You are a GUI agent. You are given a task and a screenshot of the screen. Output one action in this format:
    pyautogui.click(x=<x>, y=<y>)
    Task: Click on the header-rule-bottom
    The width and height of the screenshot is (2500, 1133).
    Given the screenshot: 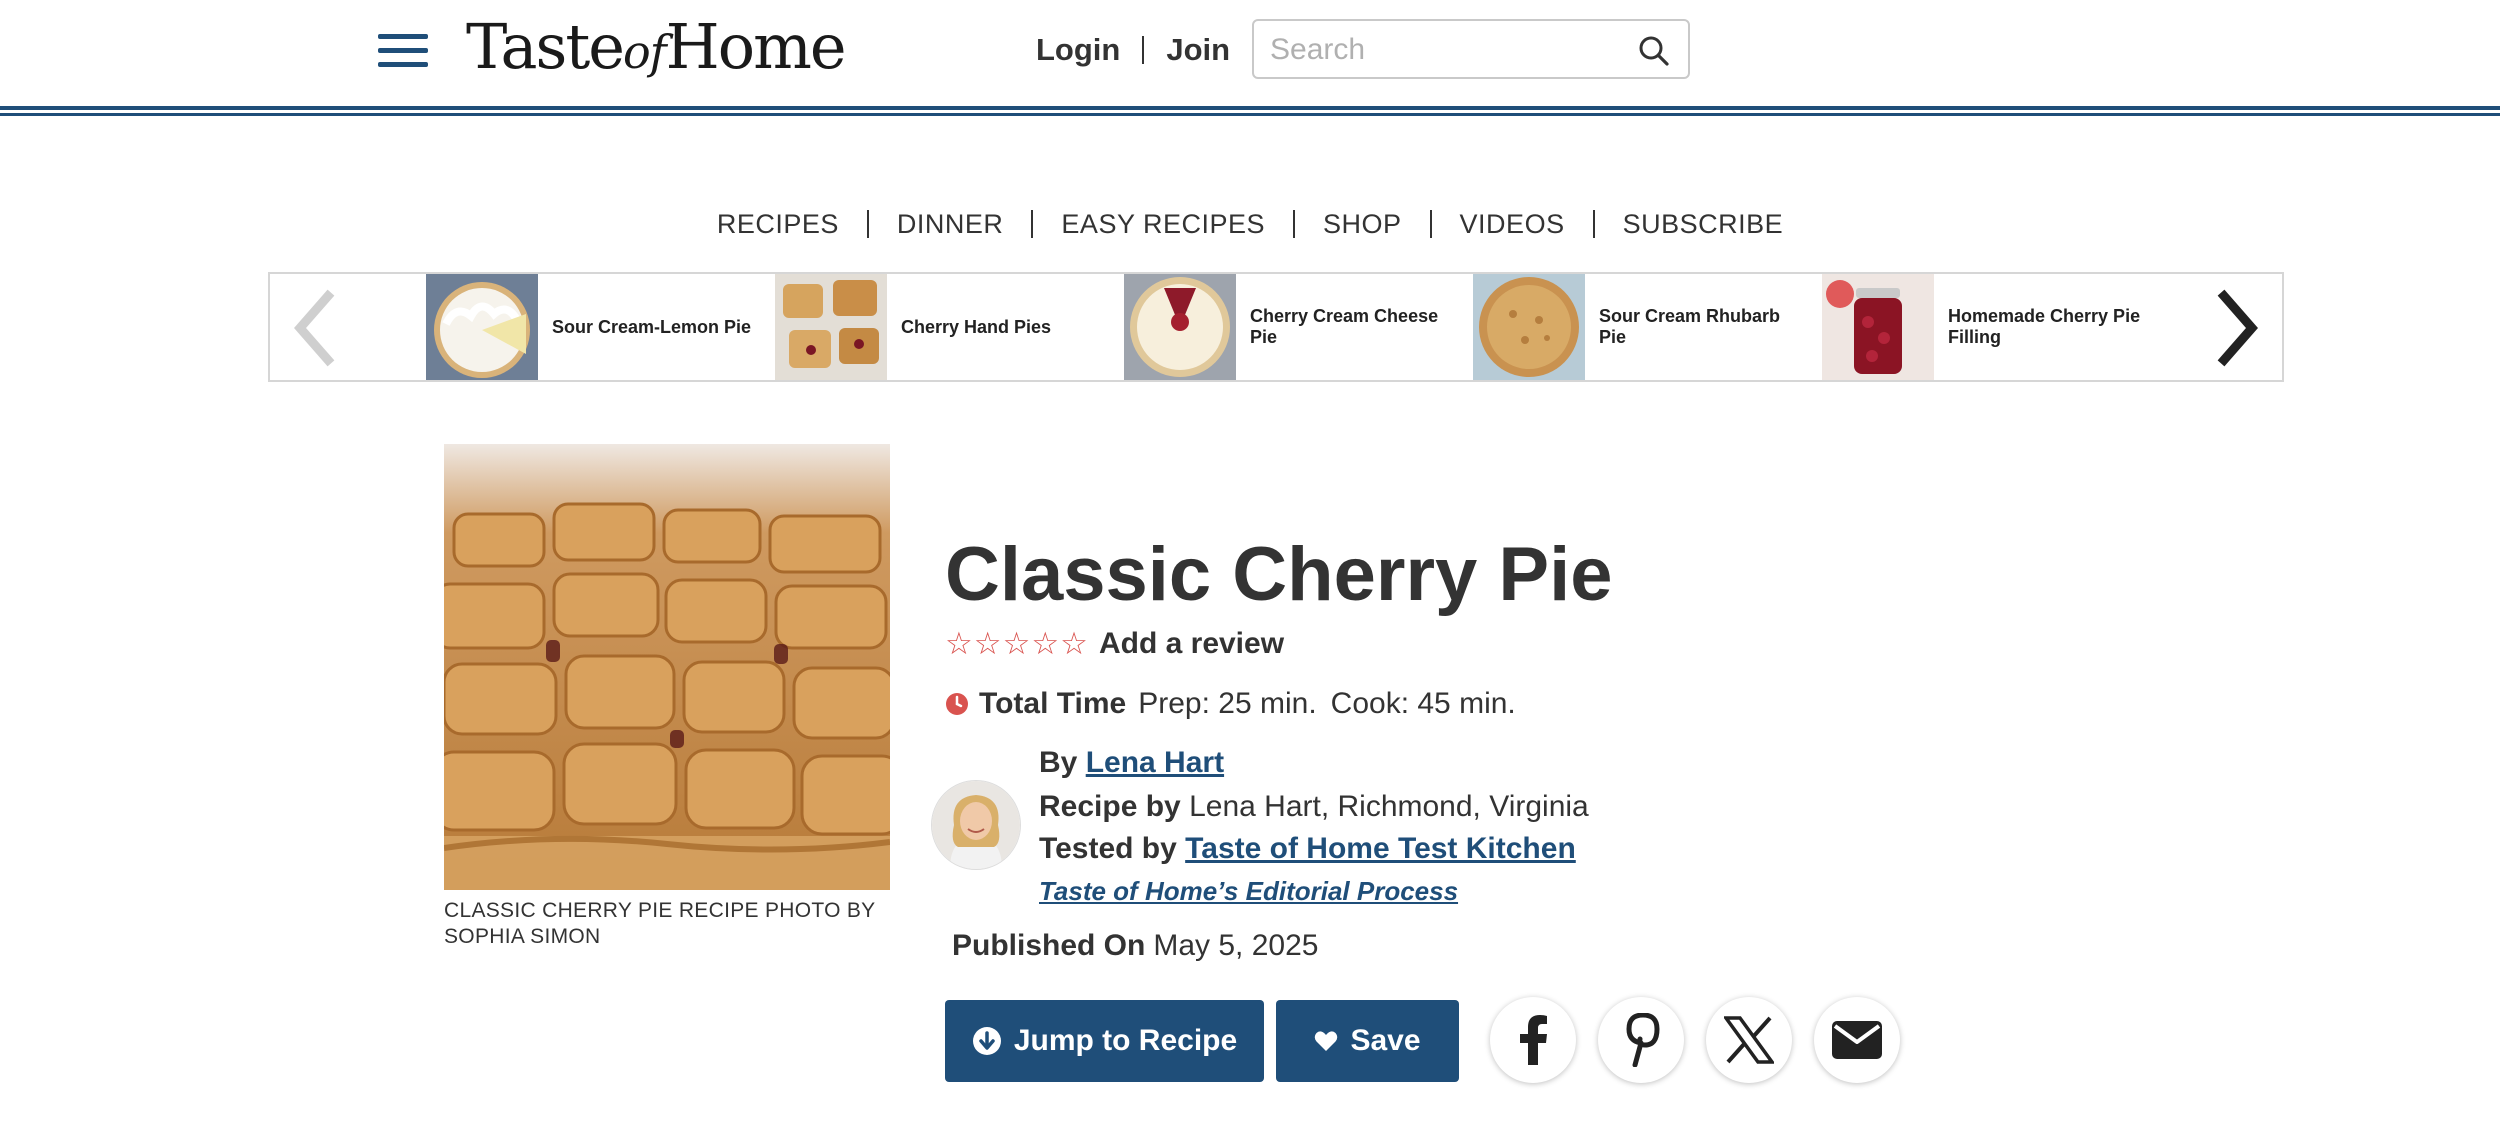 What is the action you would take?
    pyautogui.click(x=1250, y=114)
    